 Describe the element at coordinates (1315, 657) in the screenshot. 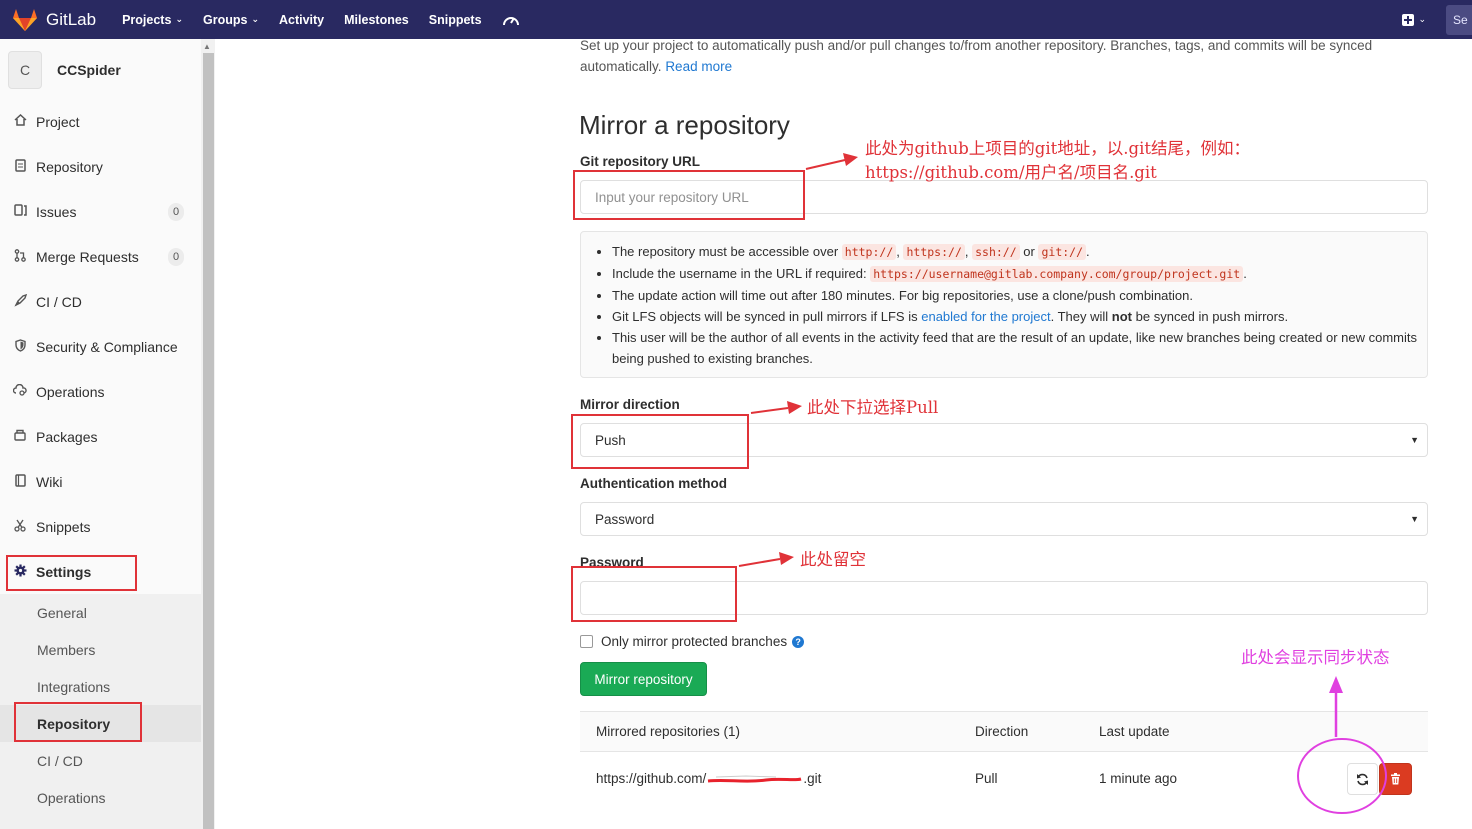

I see `annotation-status-note: 此处会显示同步状态` at that location.